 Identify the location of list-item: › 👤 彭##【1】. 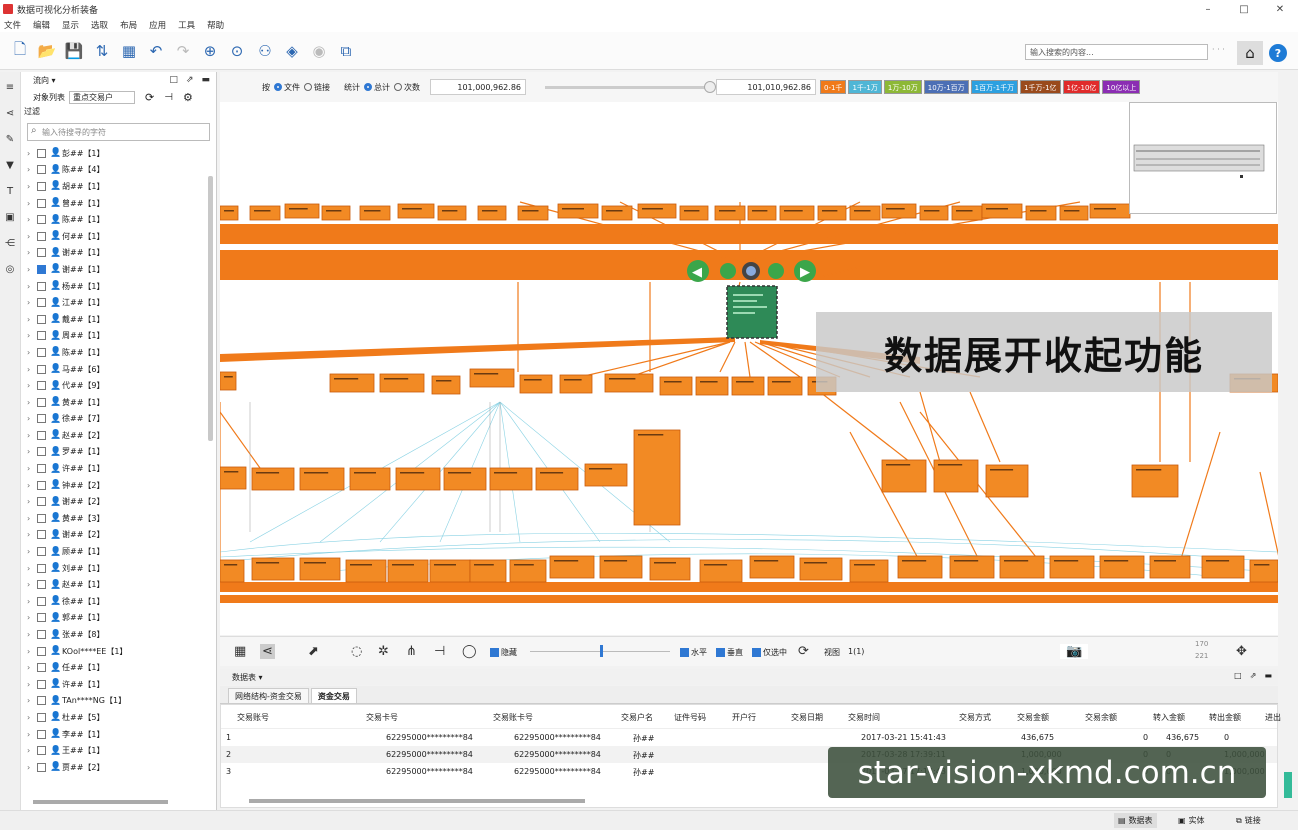
(118, 153).